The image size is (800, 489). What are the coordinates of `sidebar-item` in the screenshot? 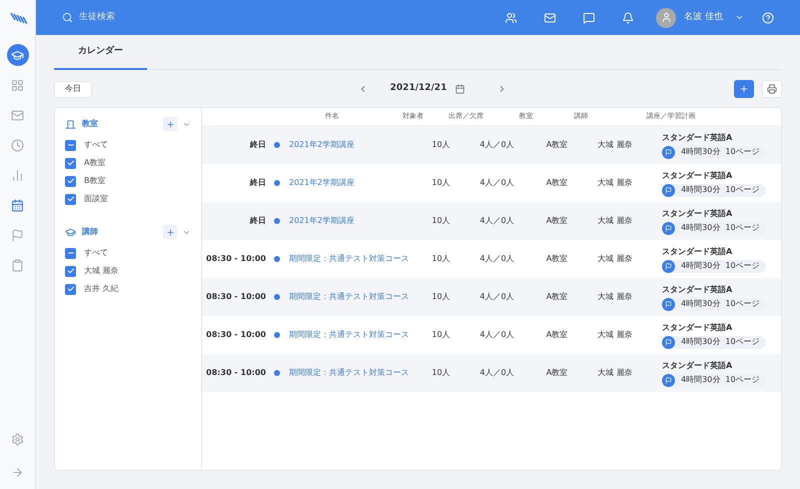 It's located at (17, 55).